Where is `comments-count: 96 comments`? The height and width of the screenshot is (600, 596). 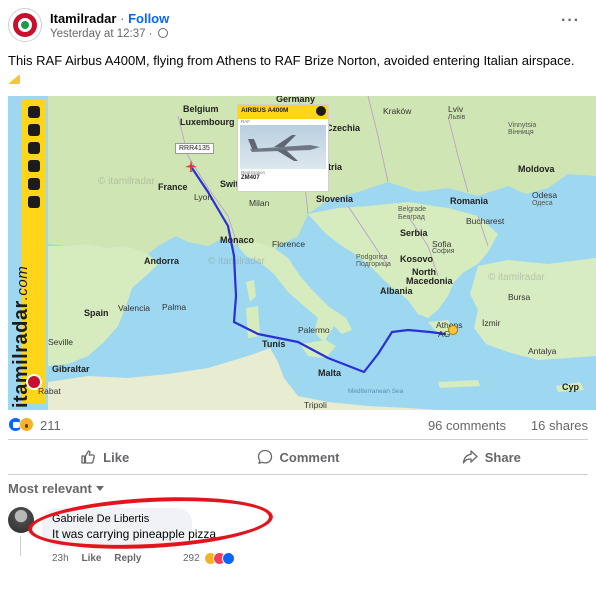
comments-count: 96 comments is located at coordinates (467, 425).